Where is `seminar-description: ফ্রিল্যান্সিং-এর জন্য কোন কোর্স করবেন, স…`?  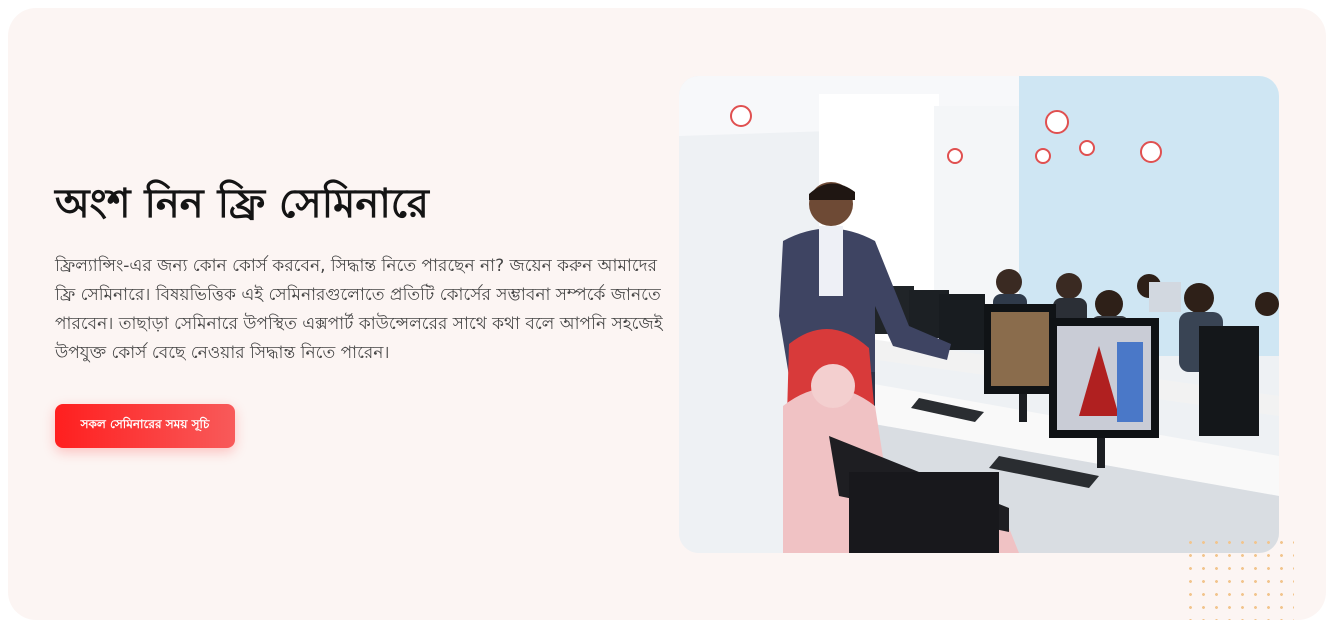
seminar-description: ফ্রিল্যান্সিং-এর জন্য কোন কোর্স করবেন, স… is located at coordinates (359, 309).